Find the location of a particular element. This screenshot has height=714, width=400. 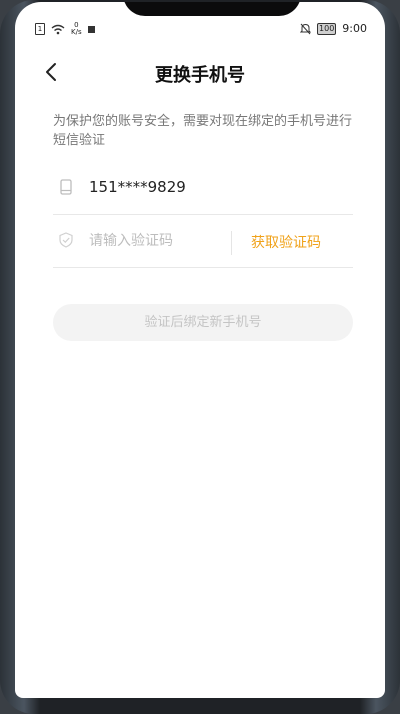

bind-new-phone-button: 验证后绑定新手机号 is located at coordinates (203, 322).